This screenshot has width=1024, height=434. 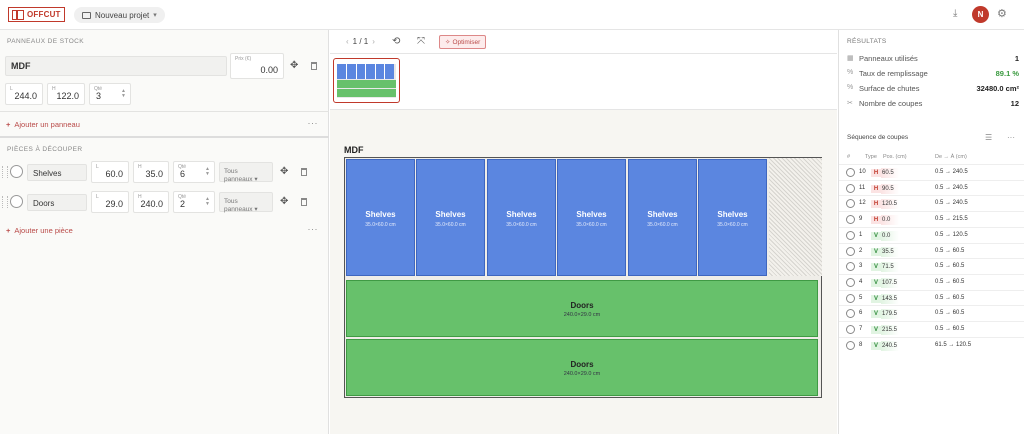 I want to click on stock-name-input: MDF, so click(x=116, y=66).